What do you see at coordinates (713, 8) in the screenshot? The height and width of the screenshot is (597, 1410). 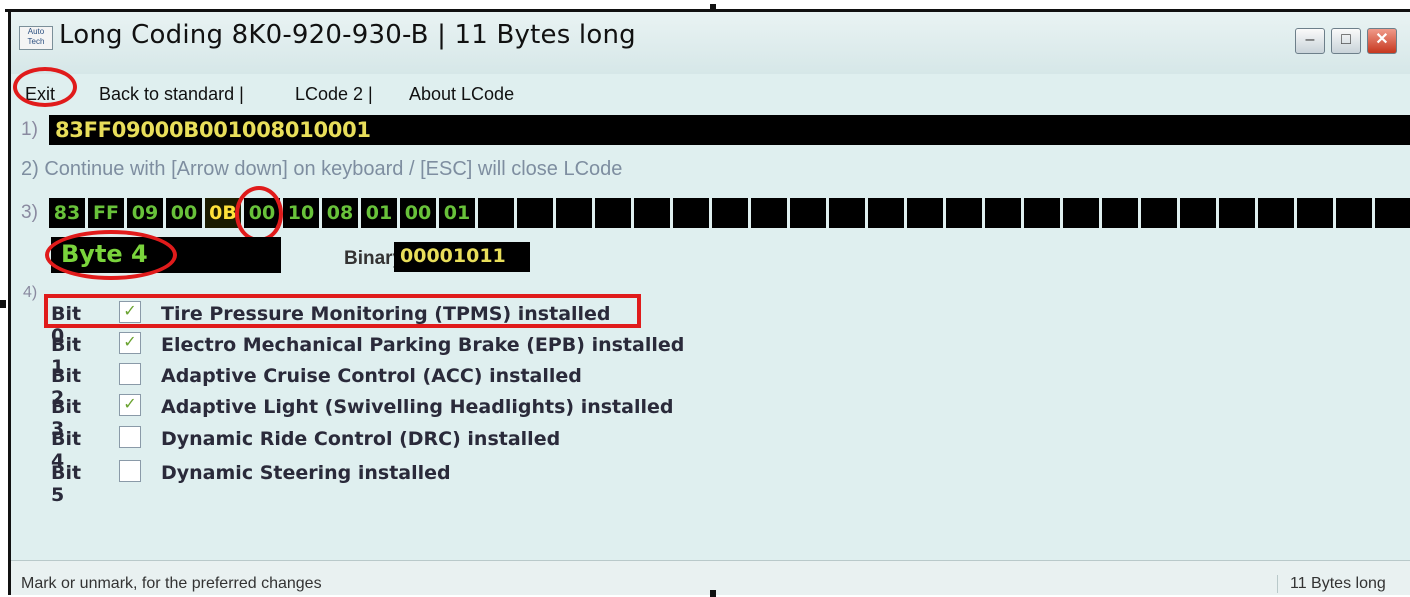 I see `frame-handle-top` at bounding box center [713, 8].